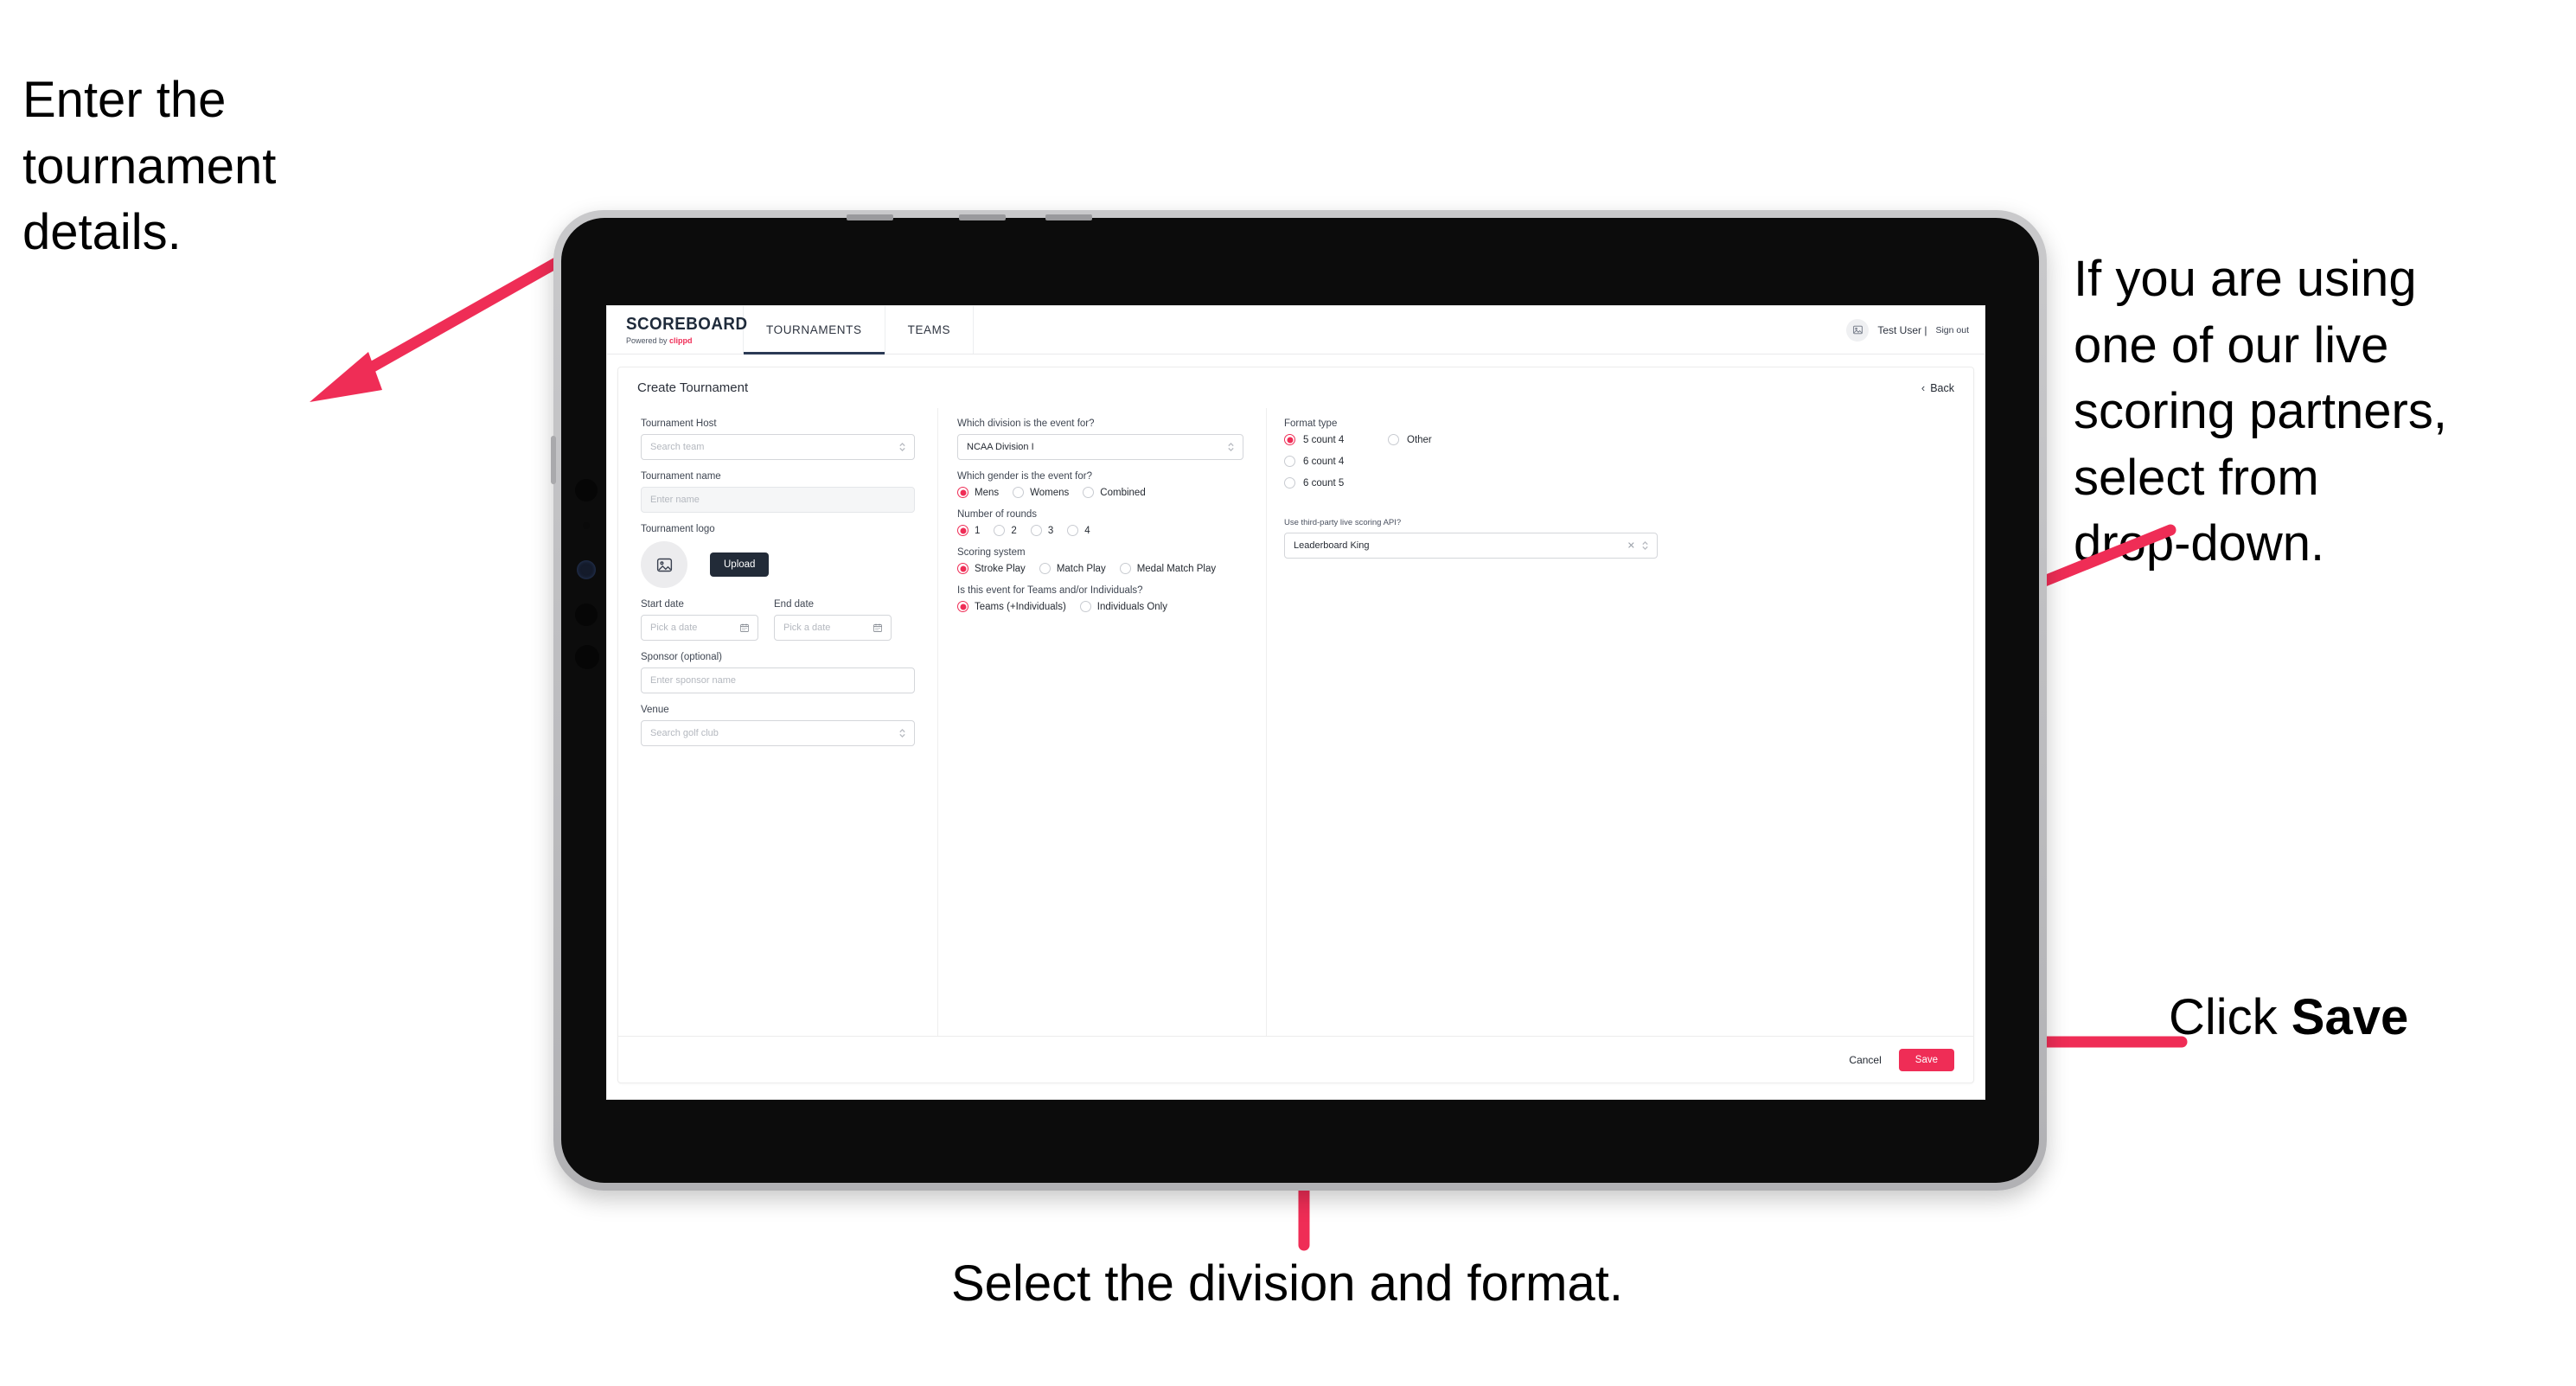  I want to click on start-date-label: Start date, so click(663, 604).